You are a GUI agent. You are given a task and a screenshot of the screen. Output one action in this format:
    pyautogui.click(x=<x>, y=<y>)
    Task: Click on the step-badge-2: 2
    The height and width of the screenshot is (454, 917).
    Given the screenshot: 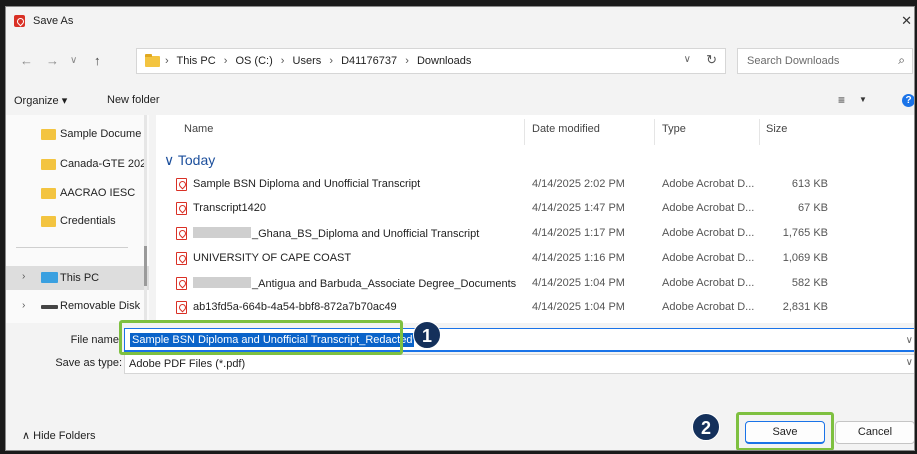 What is the action you would take?
    pyautogui.click(x=706, y=427)
    